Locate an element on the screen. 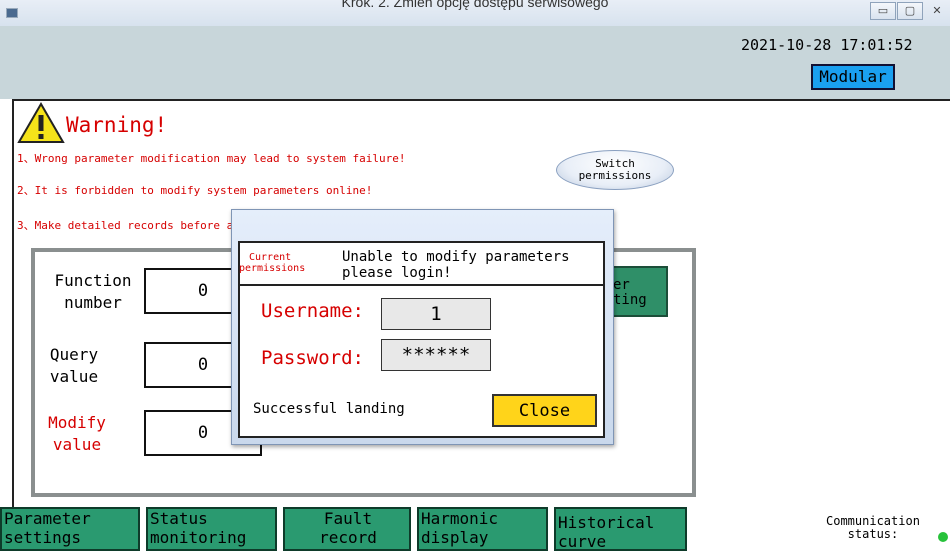  password-input: ****** is located at coordinates (436, 355).